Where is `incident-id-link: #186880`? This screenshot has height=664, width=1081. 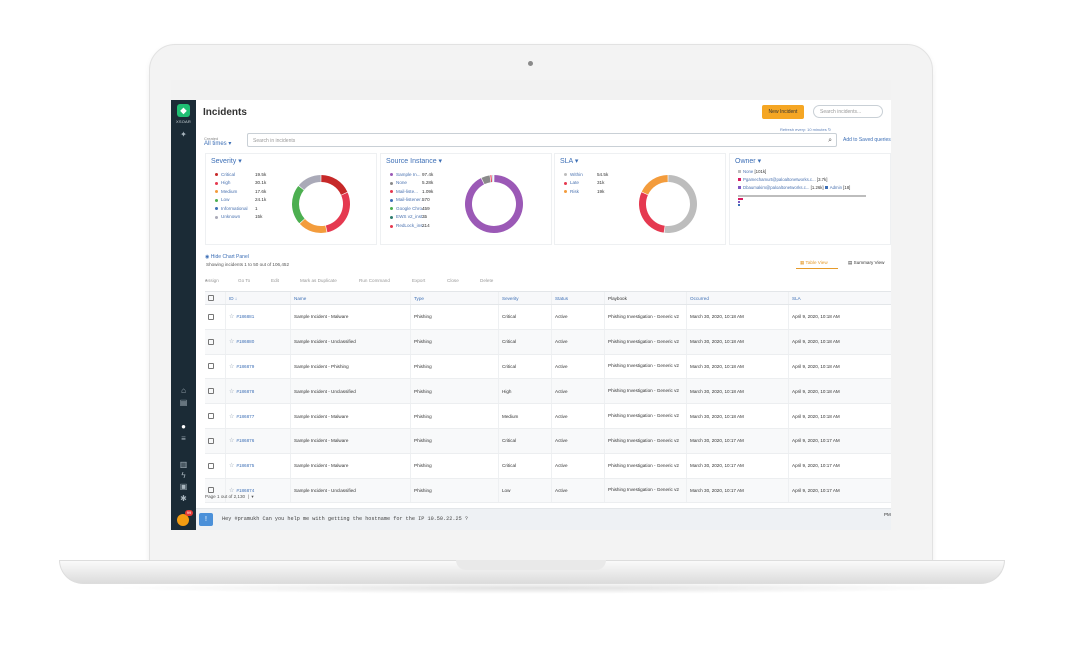
incident-id-link: #186880 is located at coordinates (245, 341).